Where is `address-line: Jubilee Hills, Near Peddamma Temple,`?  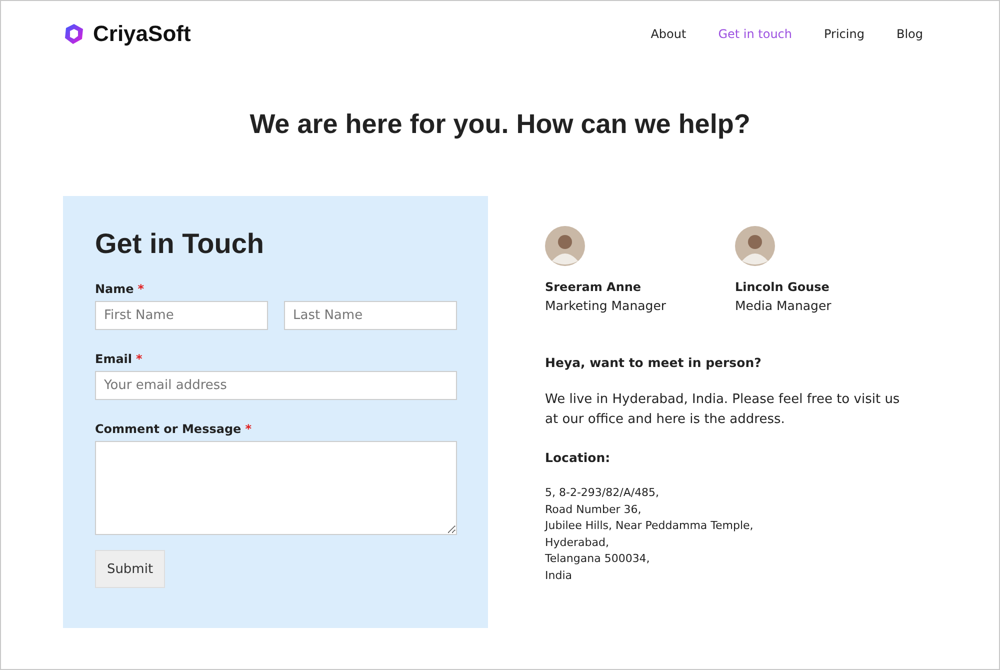
address-line: Jubilee Hills, Near Peddamma Temple, is located at coordinates (649, 526).